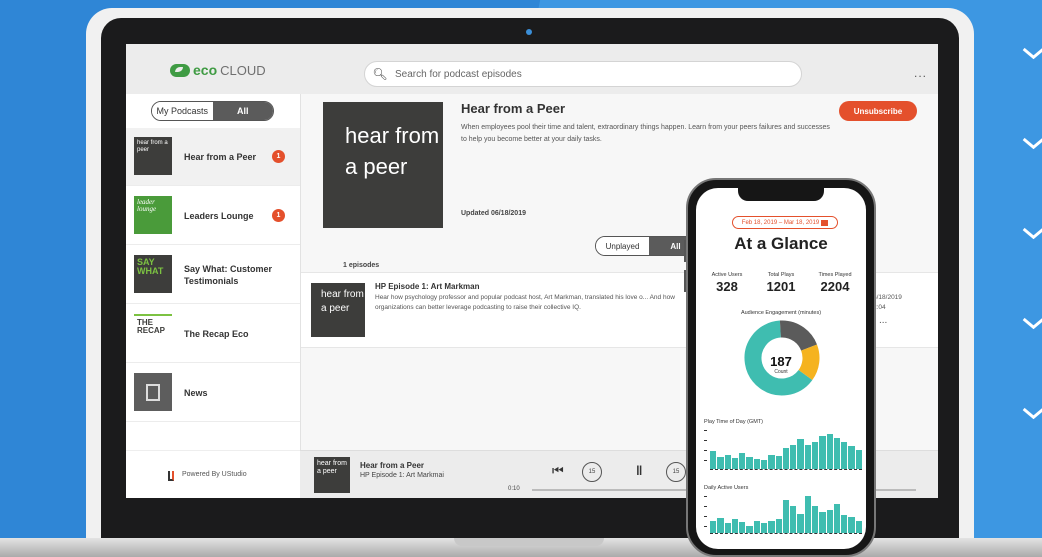  I want to click on metric-label: Active Users, so click(727, 275).